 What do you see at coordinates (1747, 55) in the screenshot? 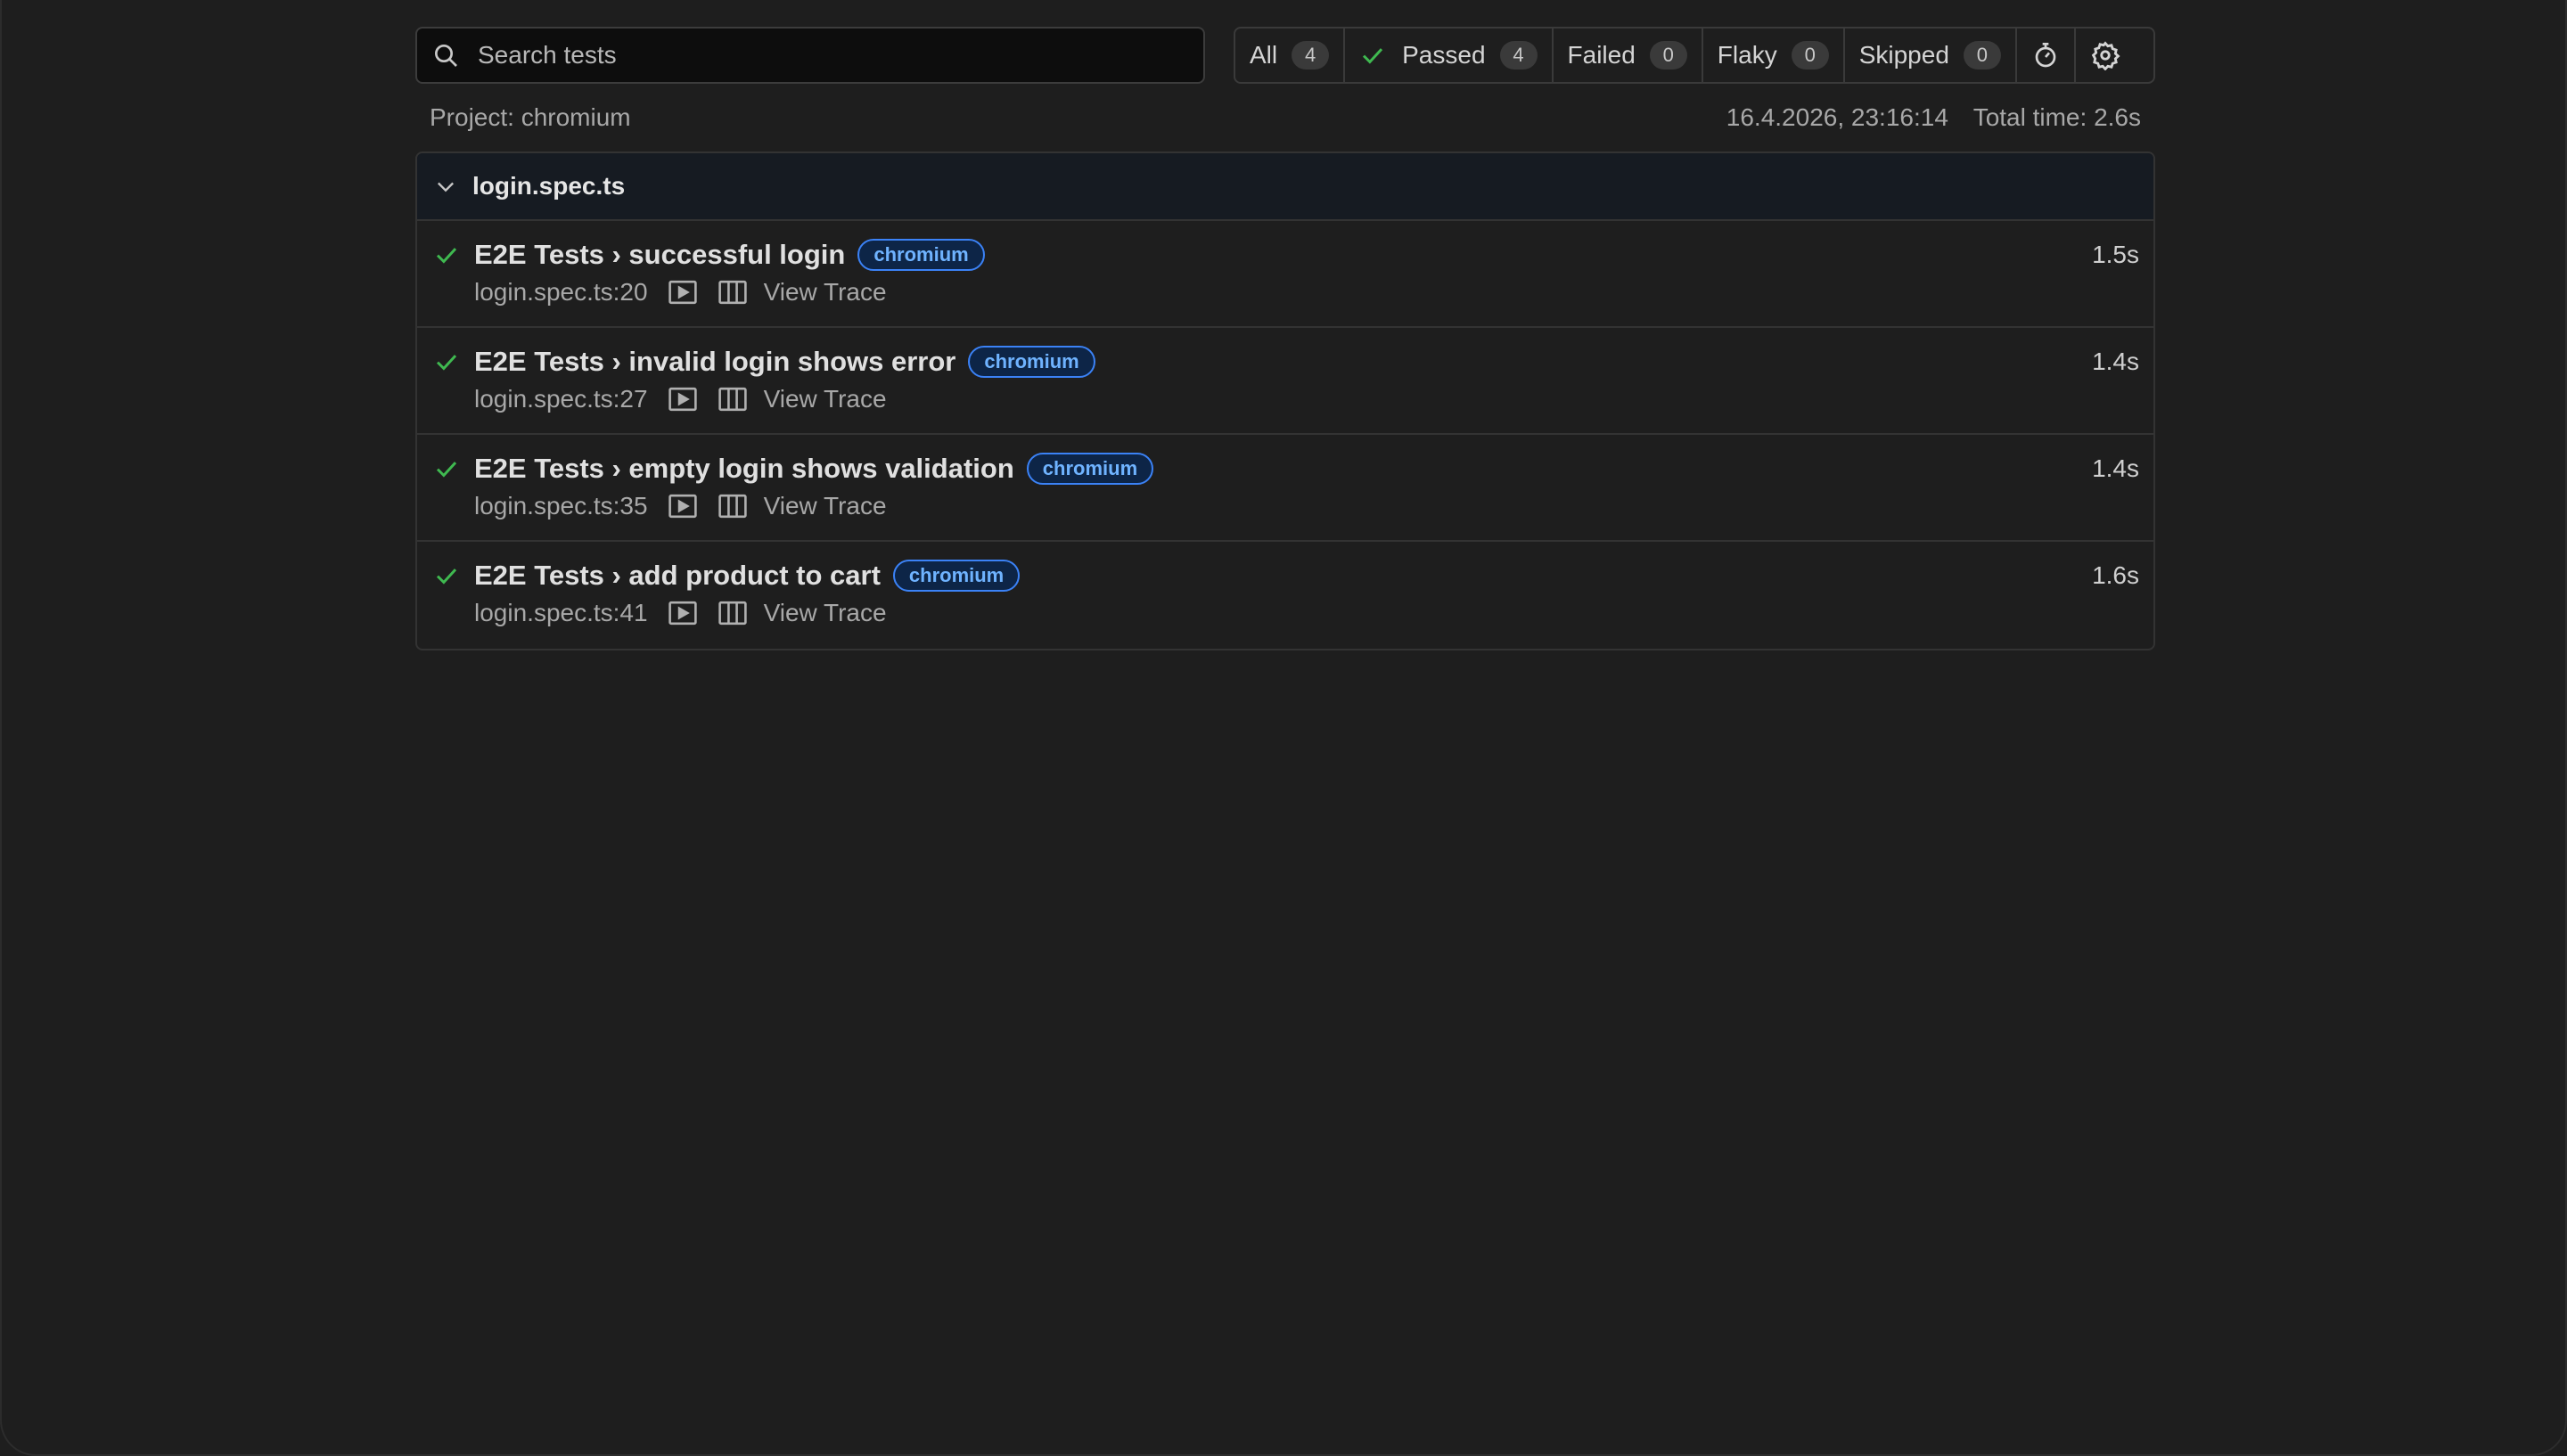
I see `filter-flaky-label: Flaky` at bounding box center [1747, 55].